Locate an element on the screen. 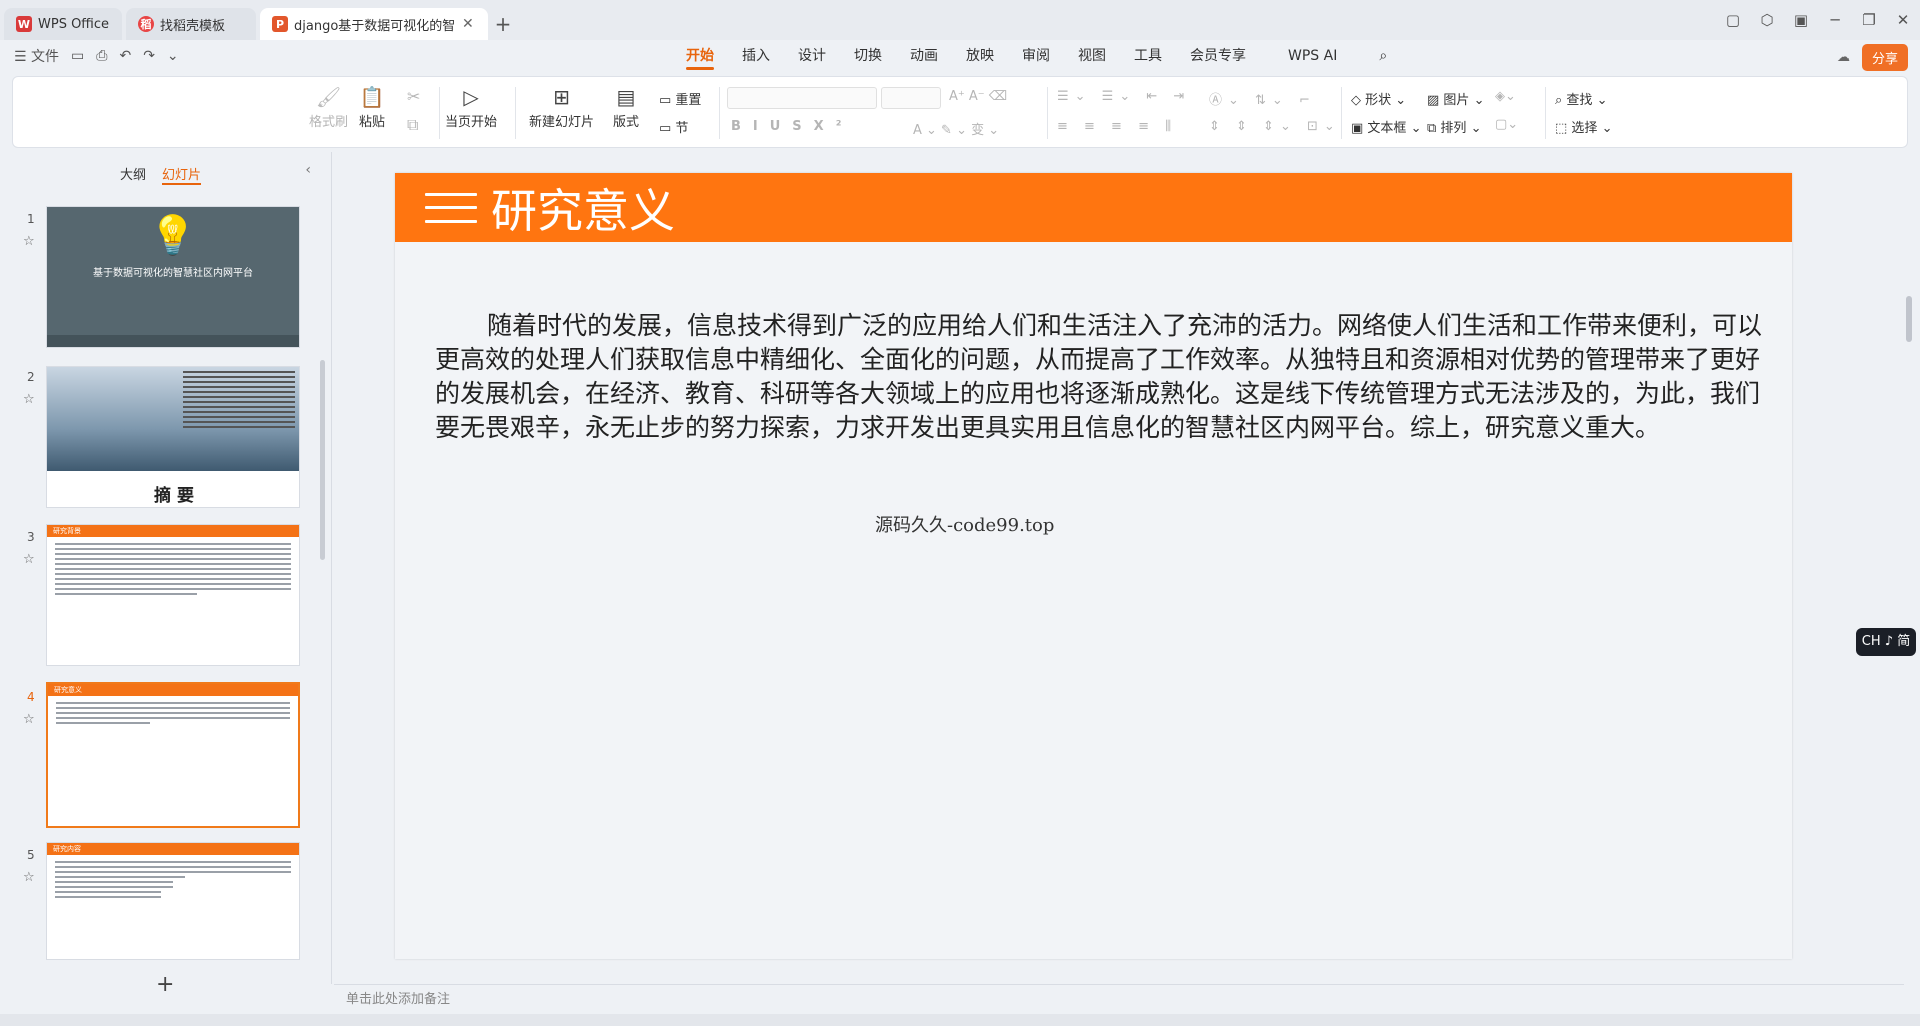 This screenshot has width=1920, height=1026. menu-icon: ☰ 文件 is located at coordinates (36, 56).